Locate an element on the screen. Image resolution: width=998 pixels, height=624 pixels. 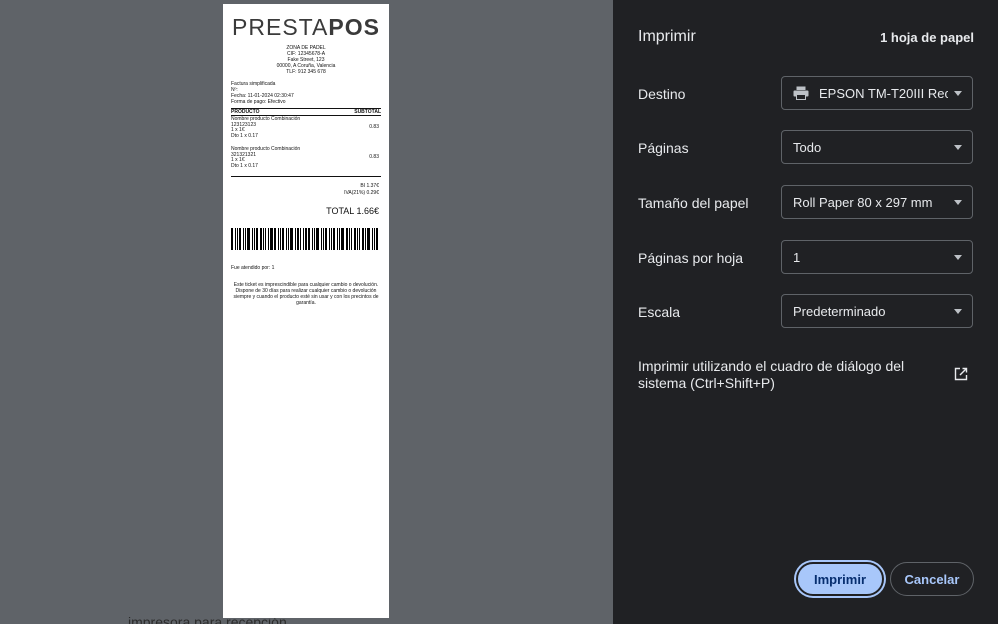
pages-per-sheet-select: 1 is located at coordinates (877, 257).